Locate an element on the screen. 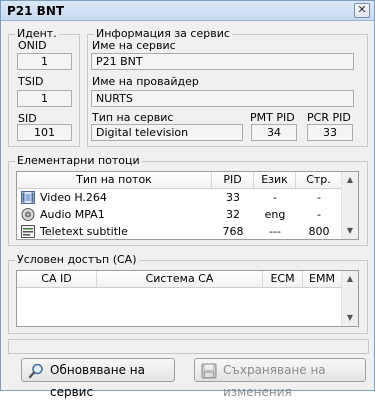  col-pid: PID is located at coordinates (233, 180).